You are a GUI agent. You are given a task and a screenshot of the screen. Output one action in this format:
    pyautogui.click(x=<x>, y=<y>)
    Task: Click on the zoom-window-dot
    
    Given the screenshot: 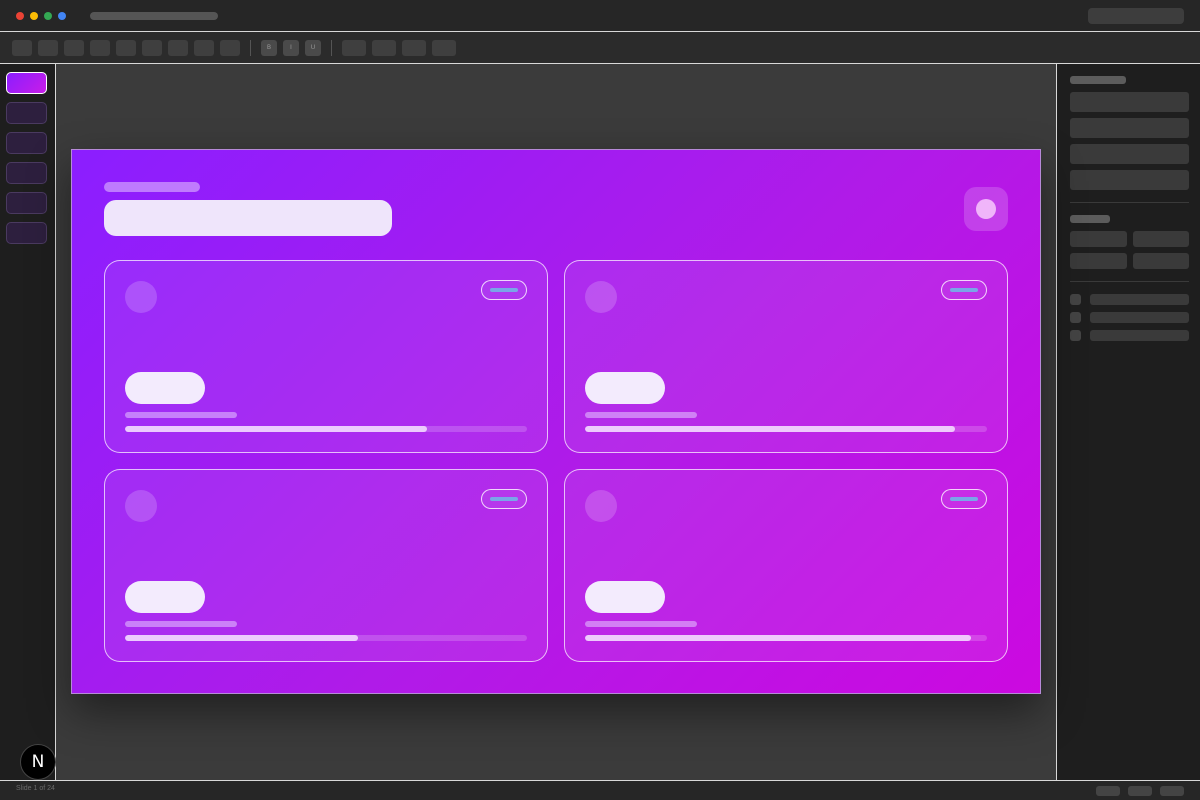 What is the action you would take?
    pyautogui.click(x=48, y=16)
    